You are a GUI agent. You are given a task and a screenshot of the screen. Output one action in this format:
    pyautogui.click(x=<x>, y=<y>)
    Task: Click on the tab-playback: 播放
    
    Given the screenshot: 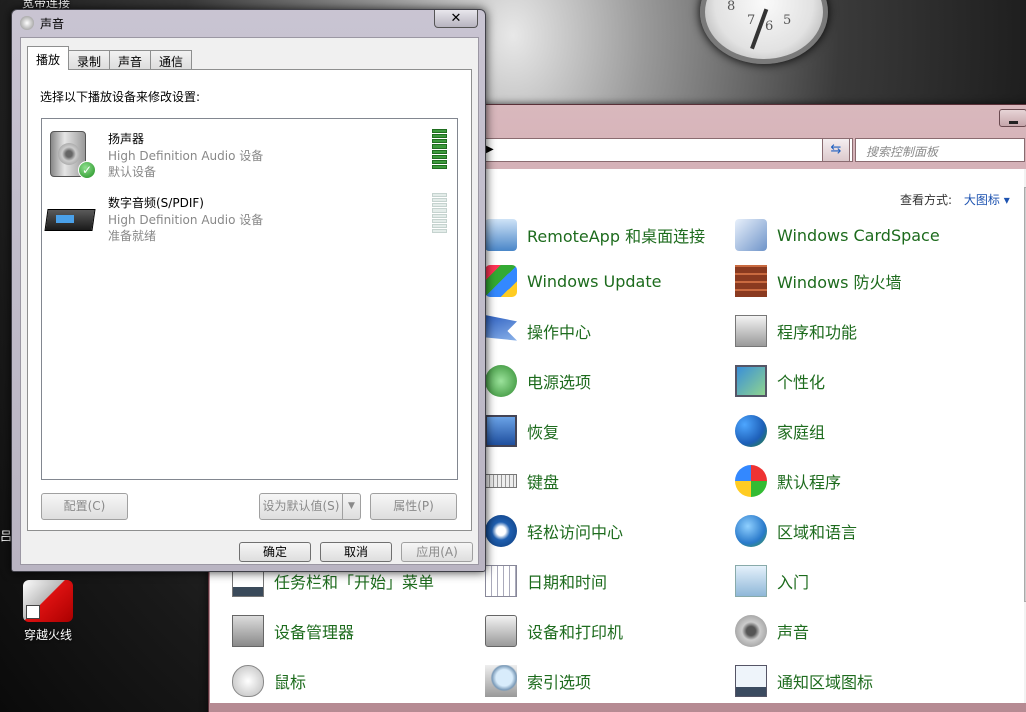 What is the action you would take?
    pyautogui.click(x=48, y=58)
    